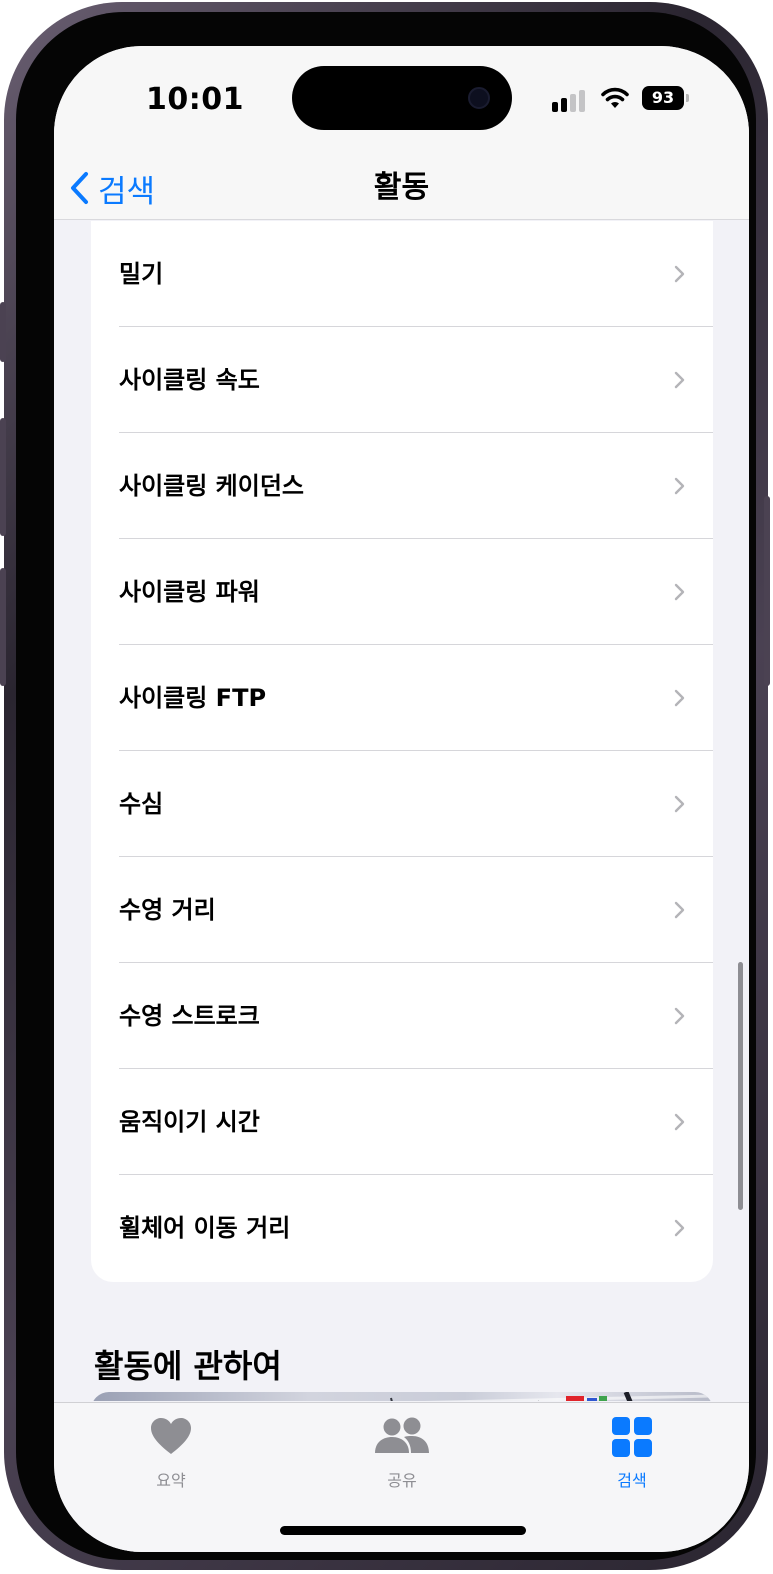 This screenshot has height=1574, width=773. I want to click on tab-label: 요약, so click(171, 1480).